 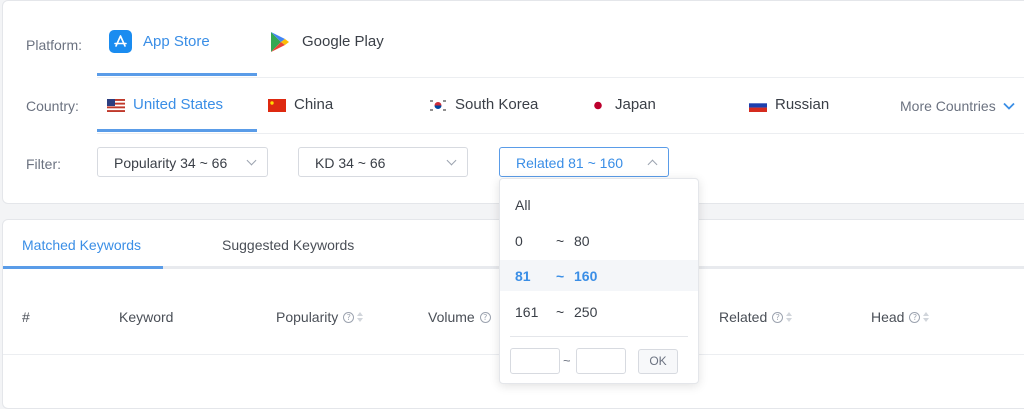 I want to click on more-countries-button: More Countries, so click(x=958, y=106).